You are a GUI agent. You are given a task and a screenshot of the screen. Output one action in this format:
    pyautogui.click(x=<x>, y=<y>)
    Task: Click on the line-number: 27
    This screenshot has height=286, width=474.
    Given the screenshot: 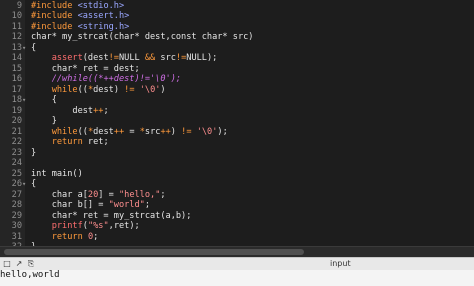 What is the action you would take?
    pyautogui.click(x=16, y=194)
    